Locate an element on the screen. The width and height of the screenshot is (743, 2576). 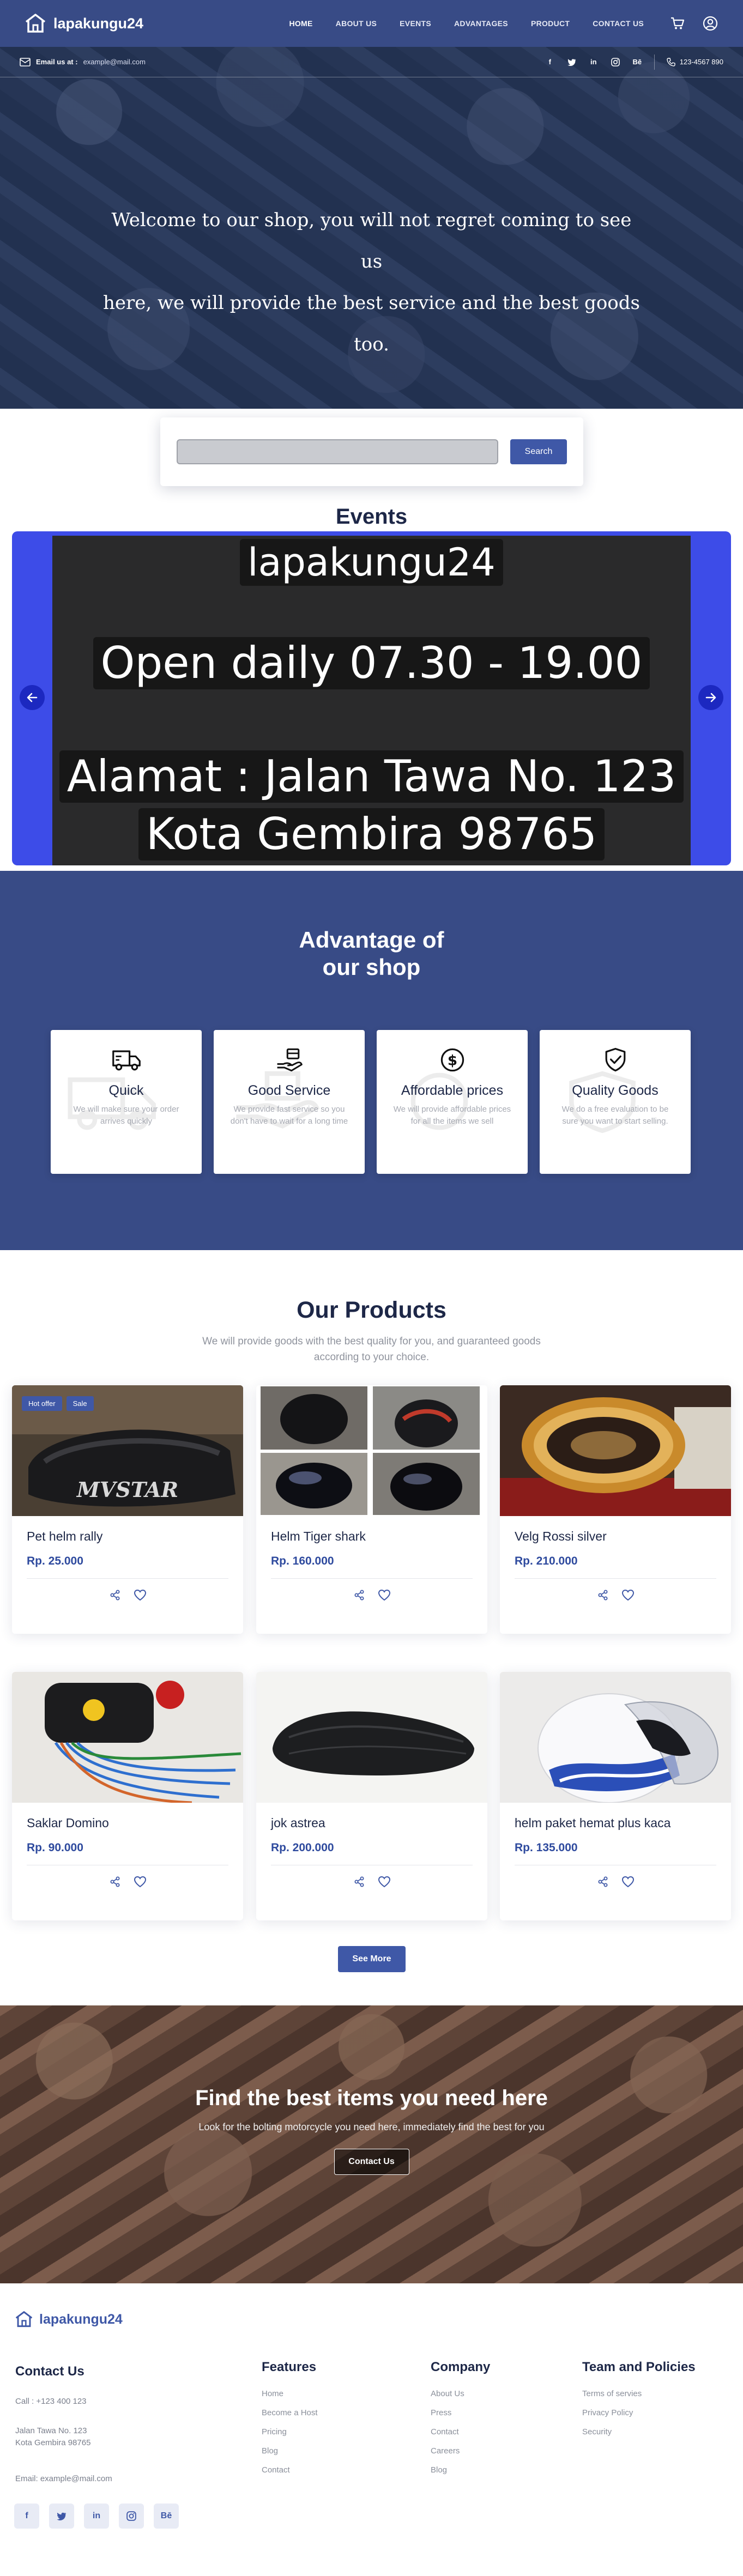
footer-link-home: Home is located at coordinates (290, 2393).